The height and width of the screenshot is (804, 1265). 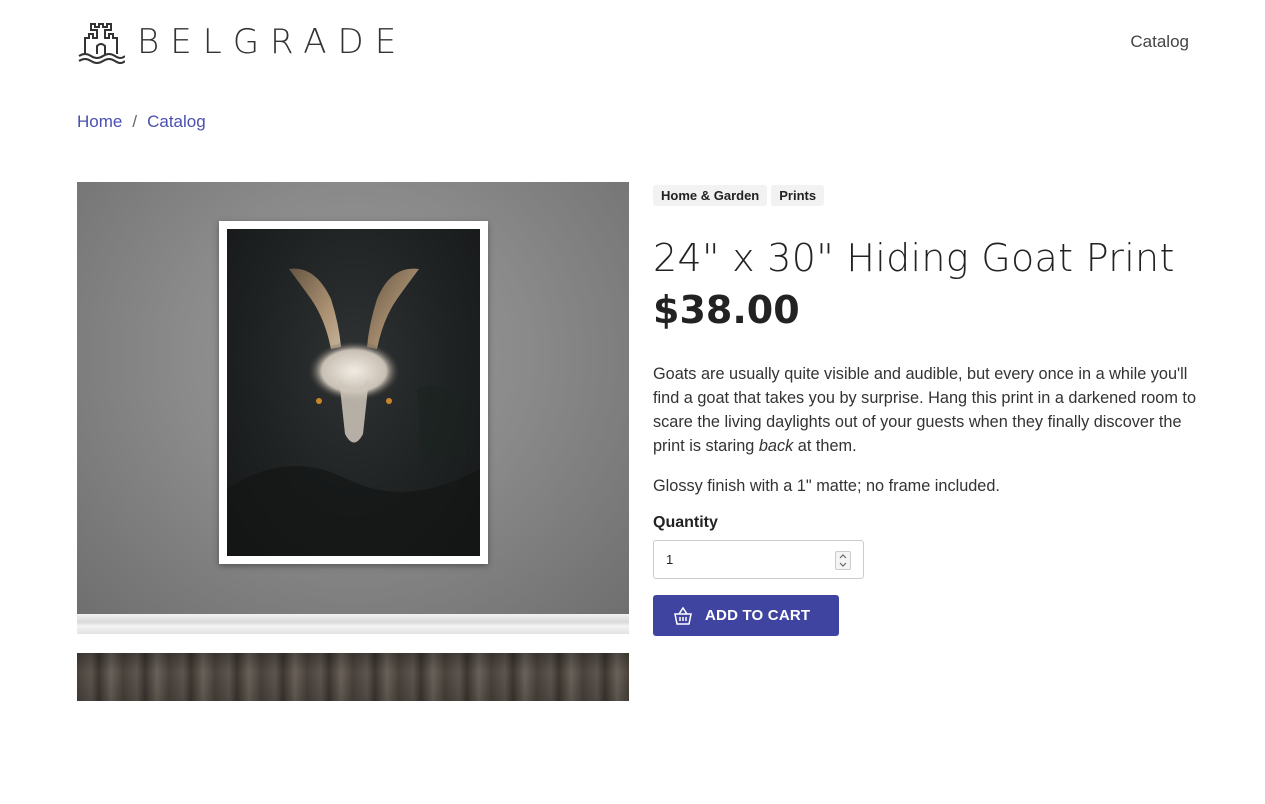 What do you see at coordinates (633, 42) in the screenshot?
I see `site-header: BELGRADE Catalog` at bounding box center [633, 42].